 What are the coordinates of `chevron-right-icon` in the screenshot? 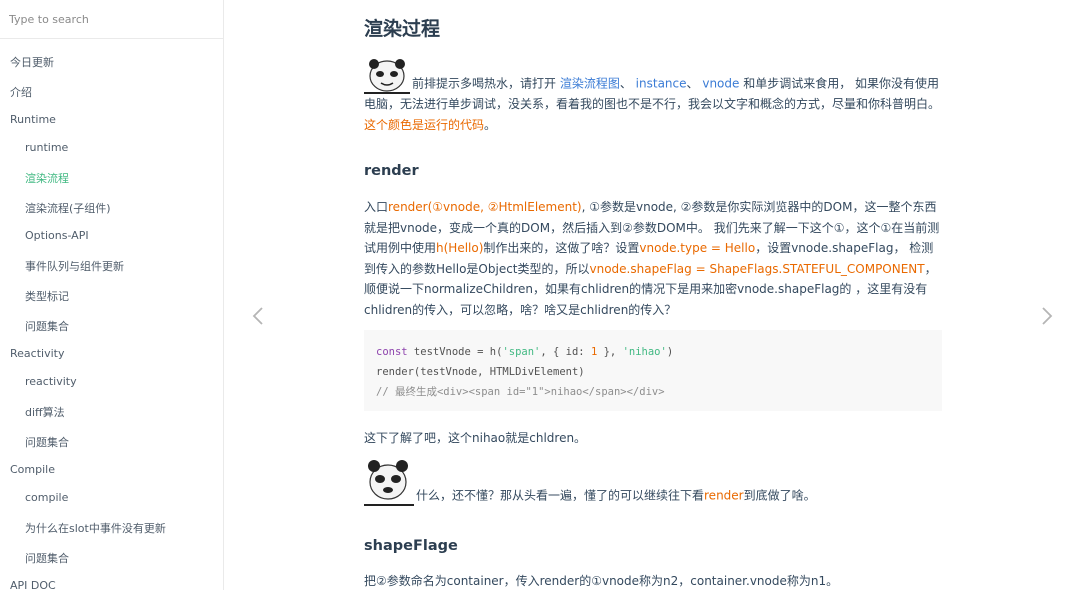 It's located at (1047, 316).